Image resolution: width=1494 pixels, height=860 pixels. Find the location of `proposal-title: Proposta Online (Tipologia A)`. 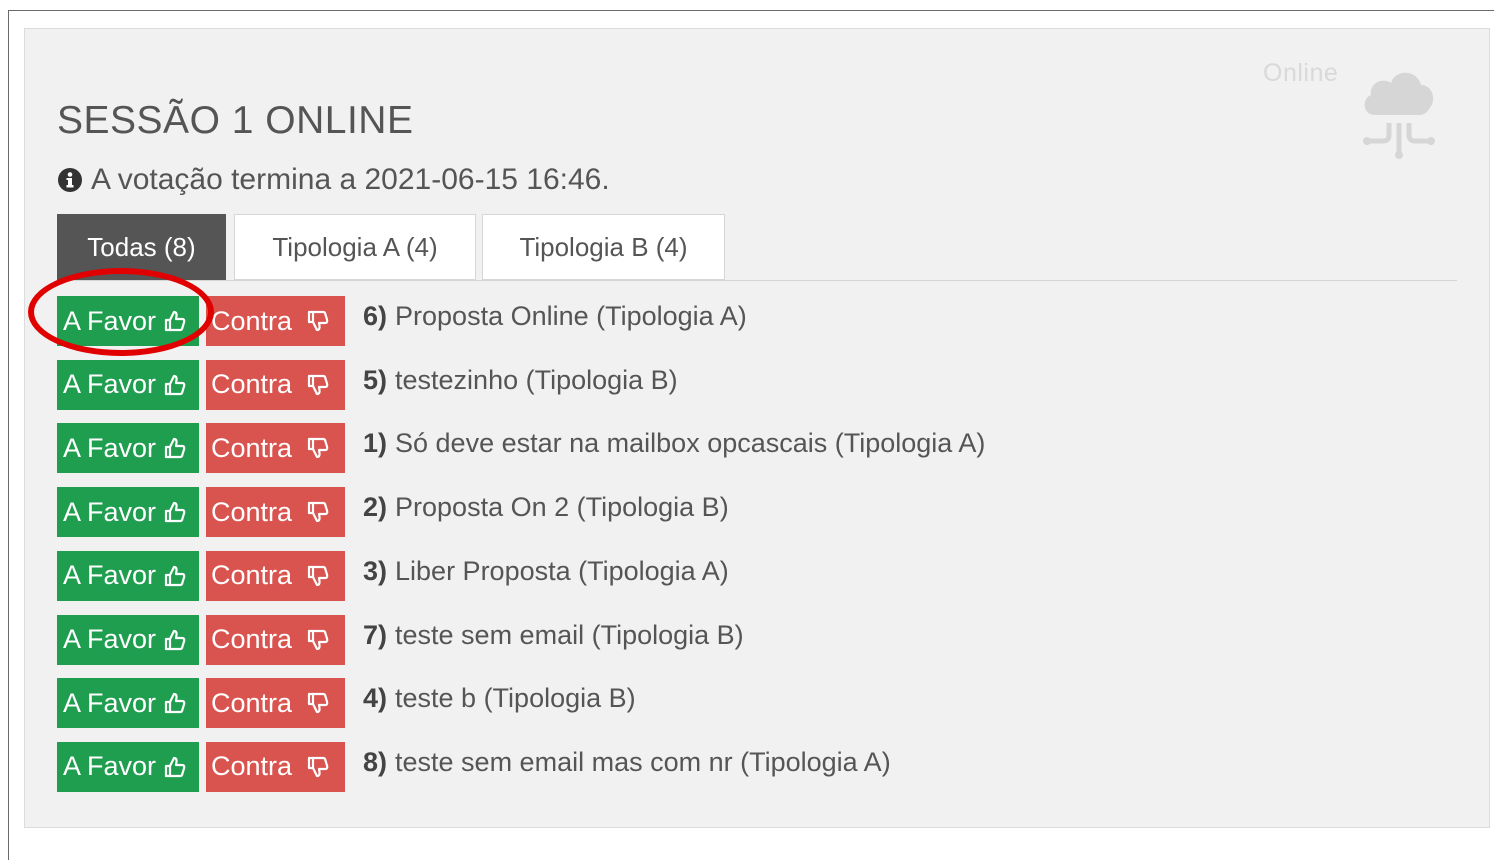

proposal-title: Proposta Online (Tipologia A) is located at coordinates (571, 316).